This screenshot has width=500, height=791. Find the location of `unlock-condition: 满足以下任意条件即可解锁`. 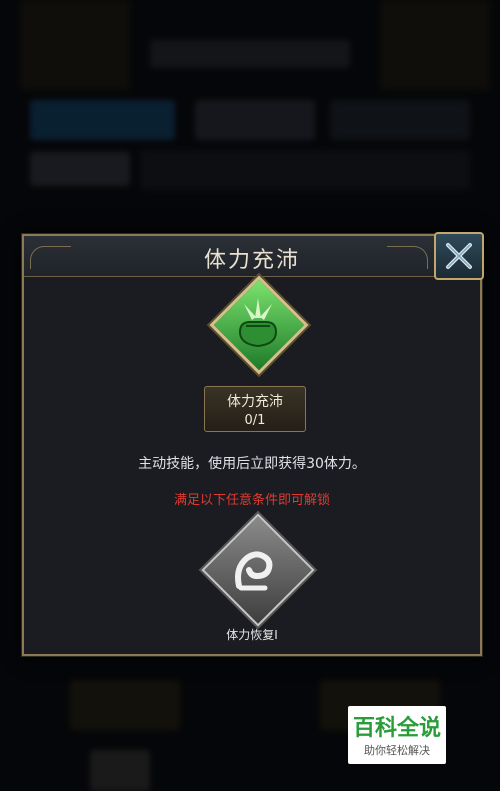

unlock-condition: 满足以下任意条件即可解锁 is located at coordinates (251, 500).